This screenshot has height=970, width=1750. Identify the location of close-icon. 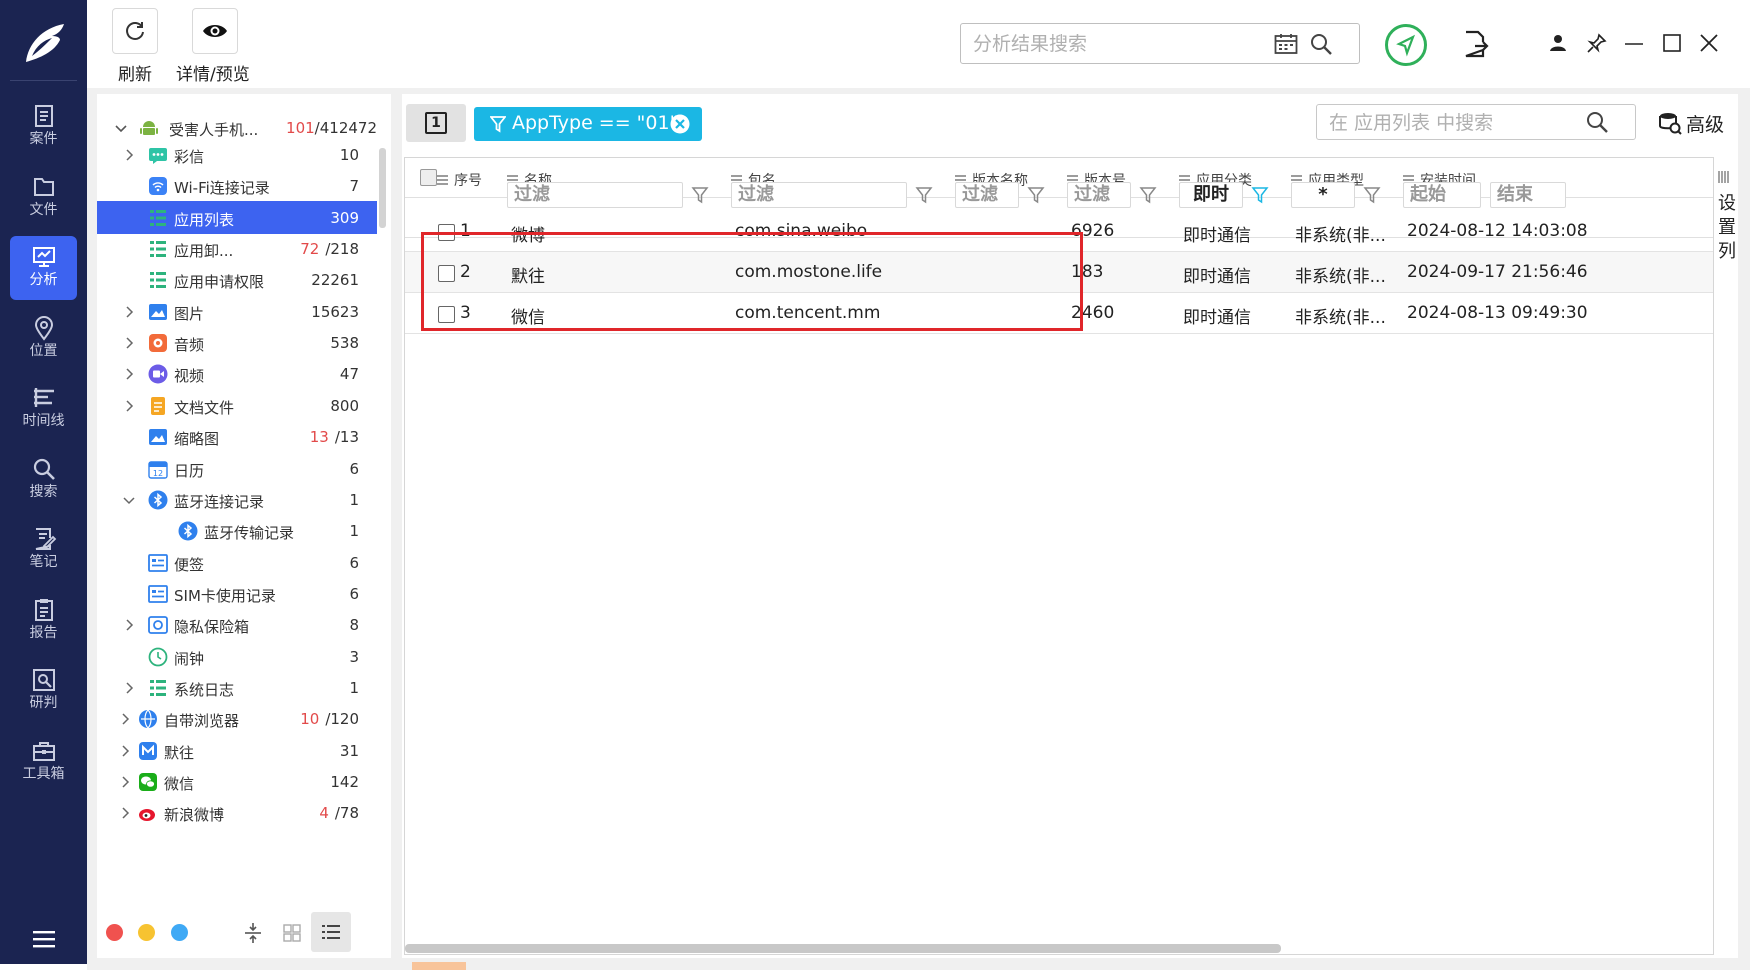
(1709, 43).